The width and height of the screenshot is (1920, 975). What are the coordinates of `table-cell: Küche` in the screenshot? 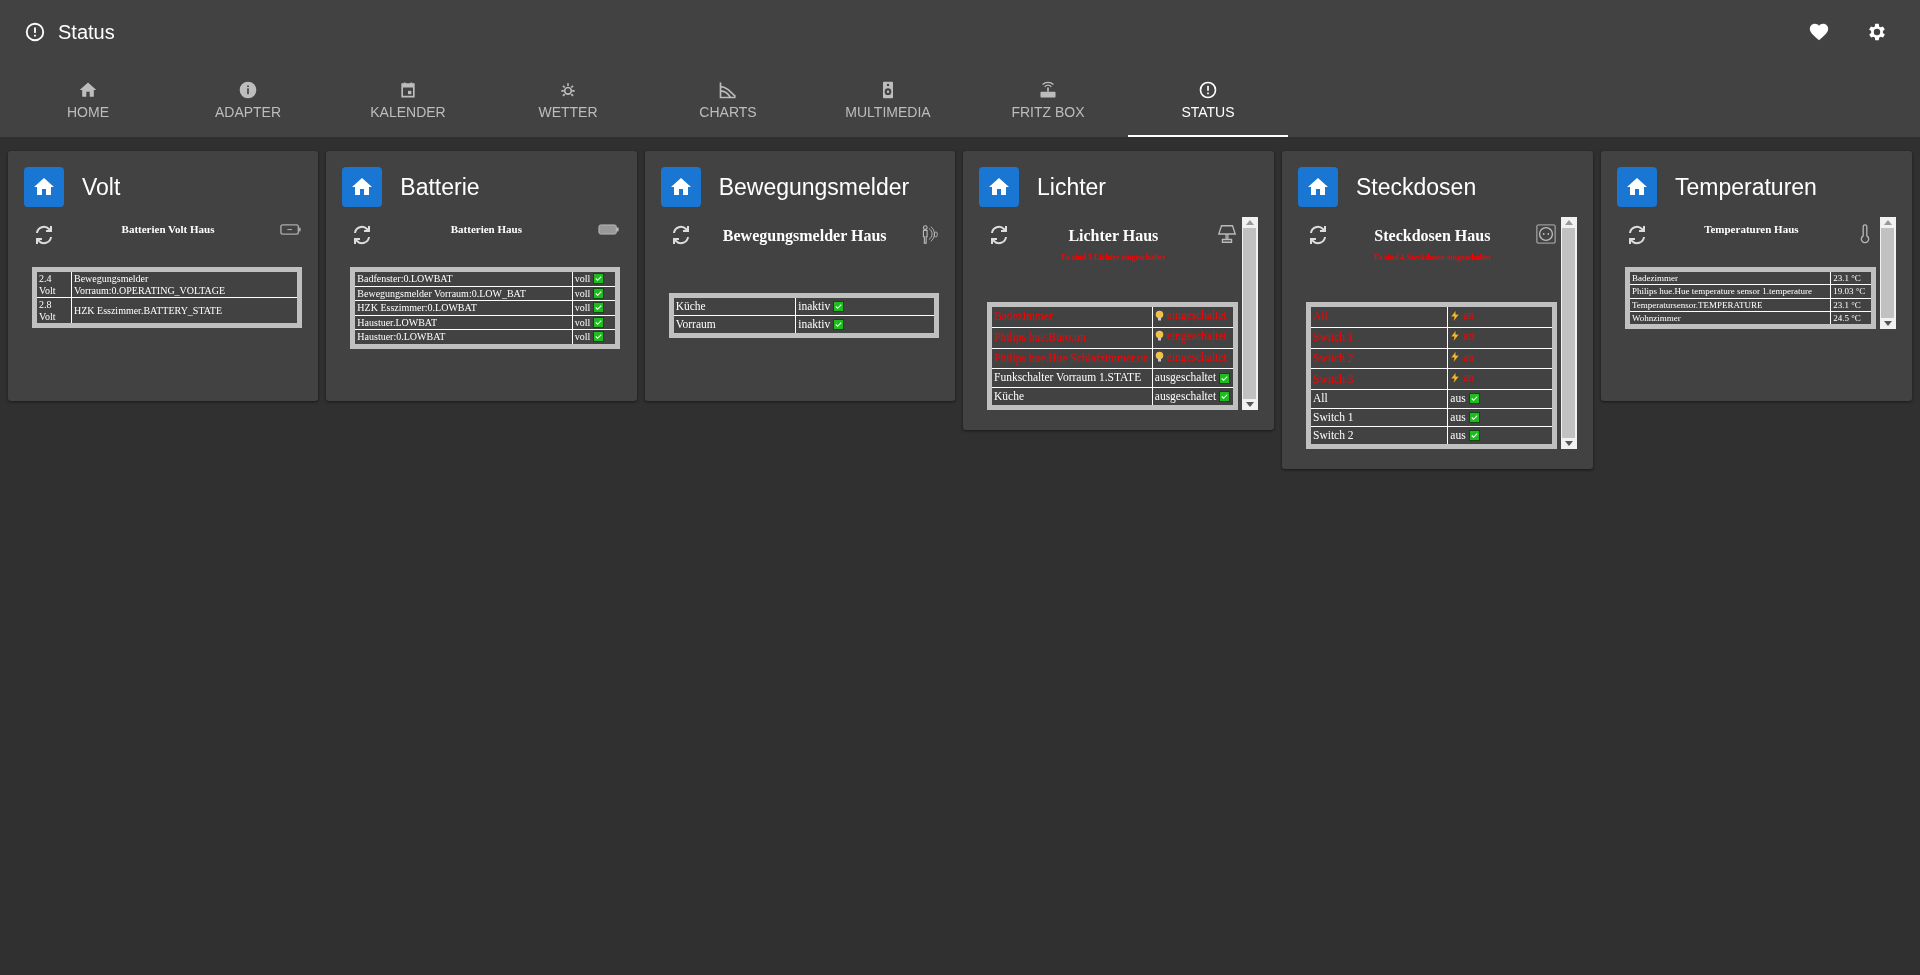 It's located at (733, 305).